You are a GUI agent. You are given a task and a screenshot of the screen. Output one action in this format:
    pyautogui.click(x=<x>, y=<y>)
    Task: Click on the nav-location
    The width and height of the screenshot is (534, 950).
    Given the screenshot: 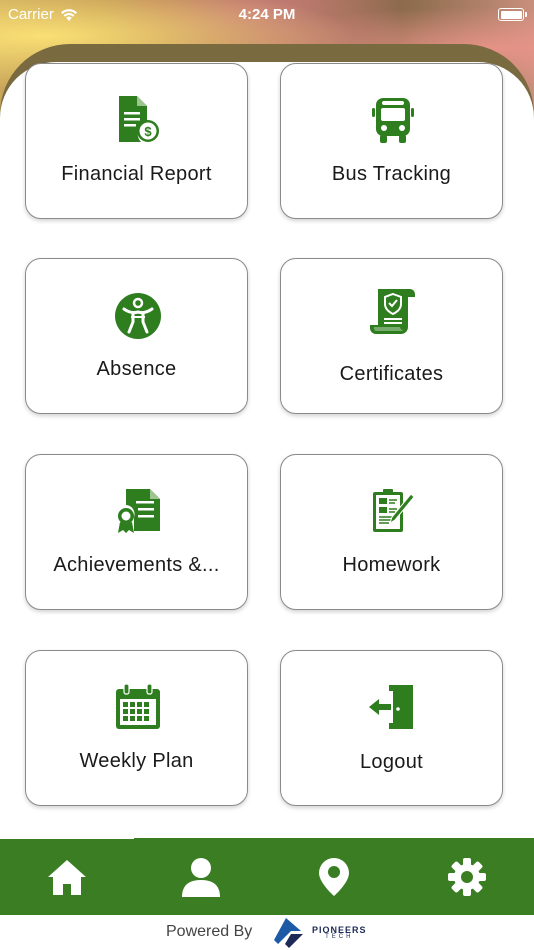 What is the action you would take?
    pyautogui.click(x=334, y=876)
    